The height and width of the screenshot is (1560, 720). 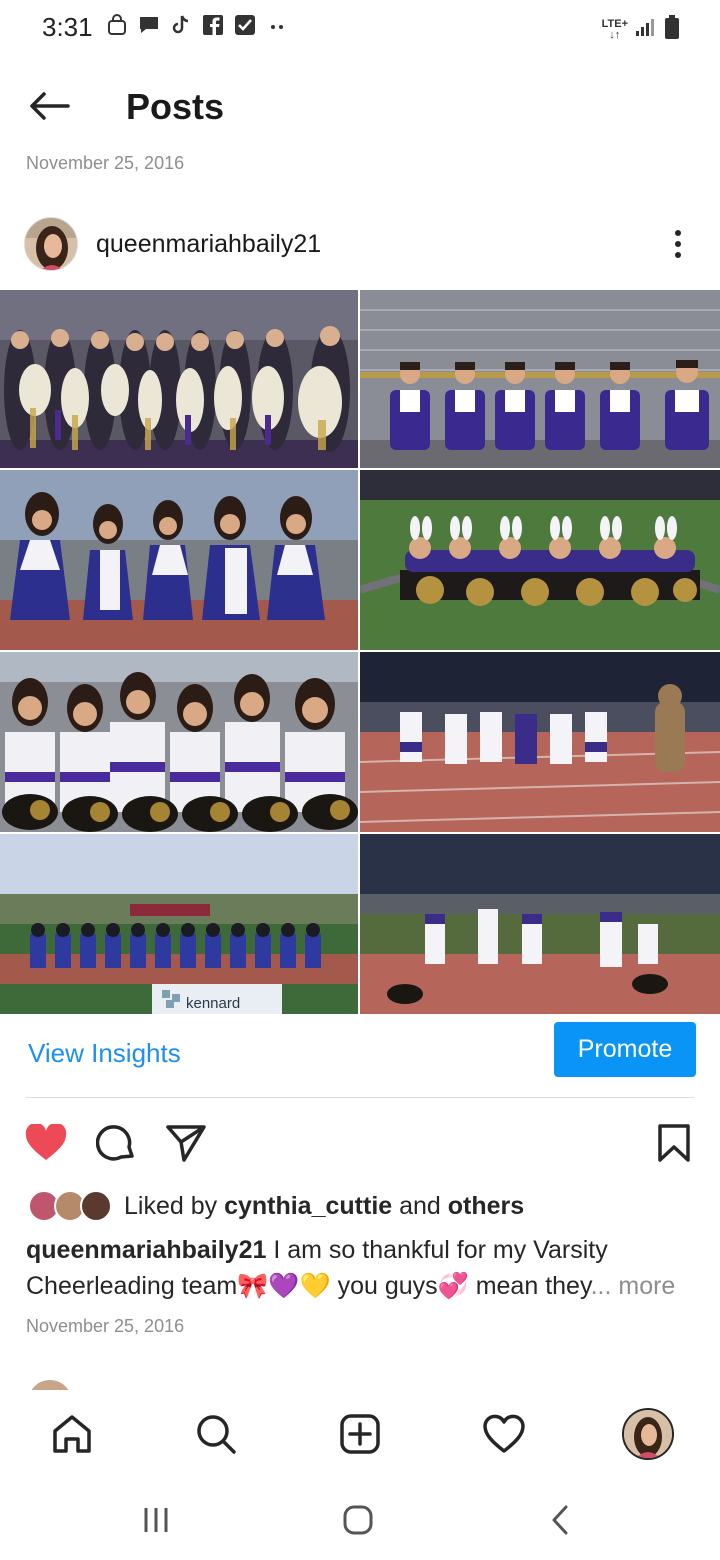 I want to click on bottom-nav, so click(x=360, y=1433).